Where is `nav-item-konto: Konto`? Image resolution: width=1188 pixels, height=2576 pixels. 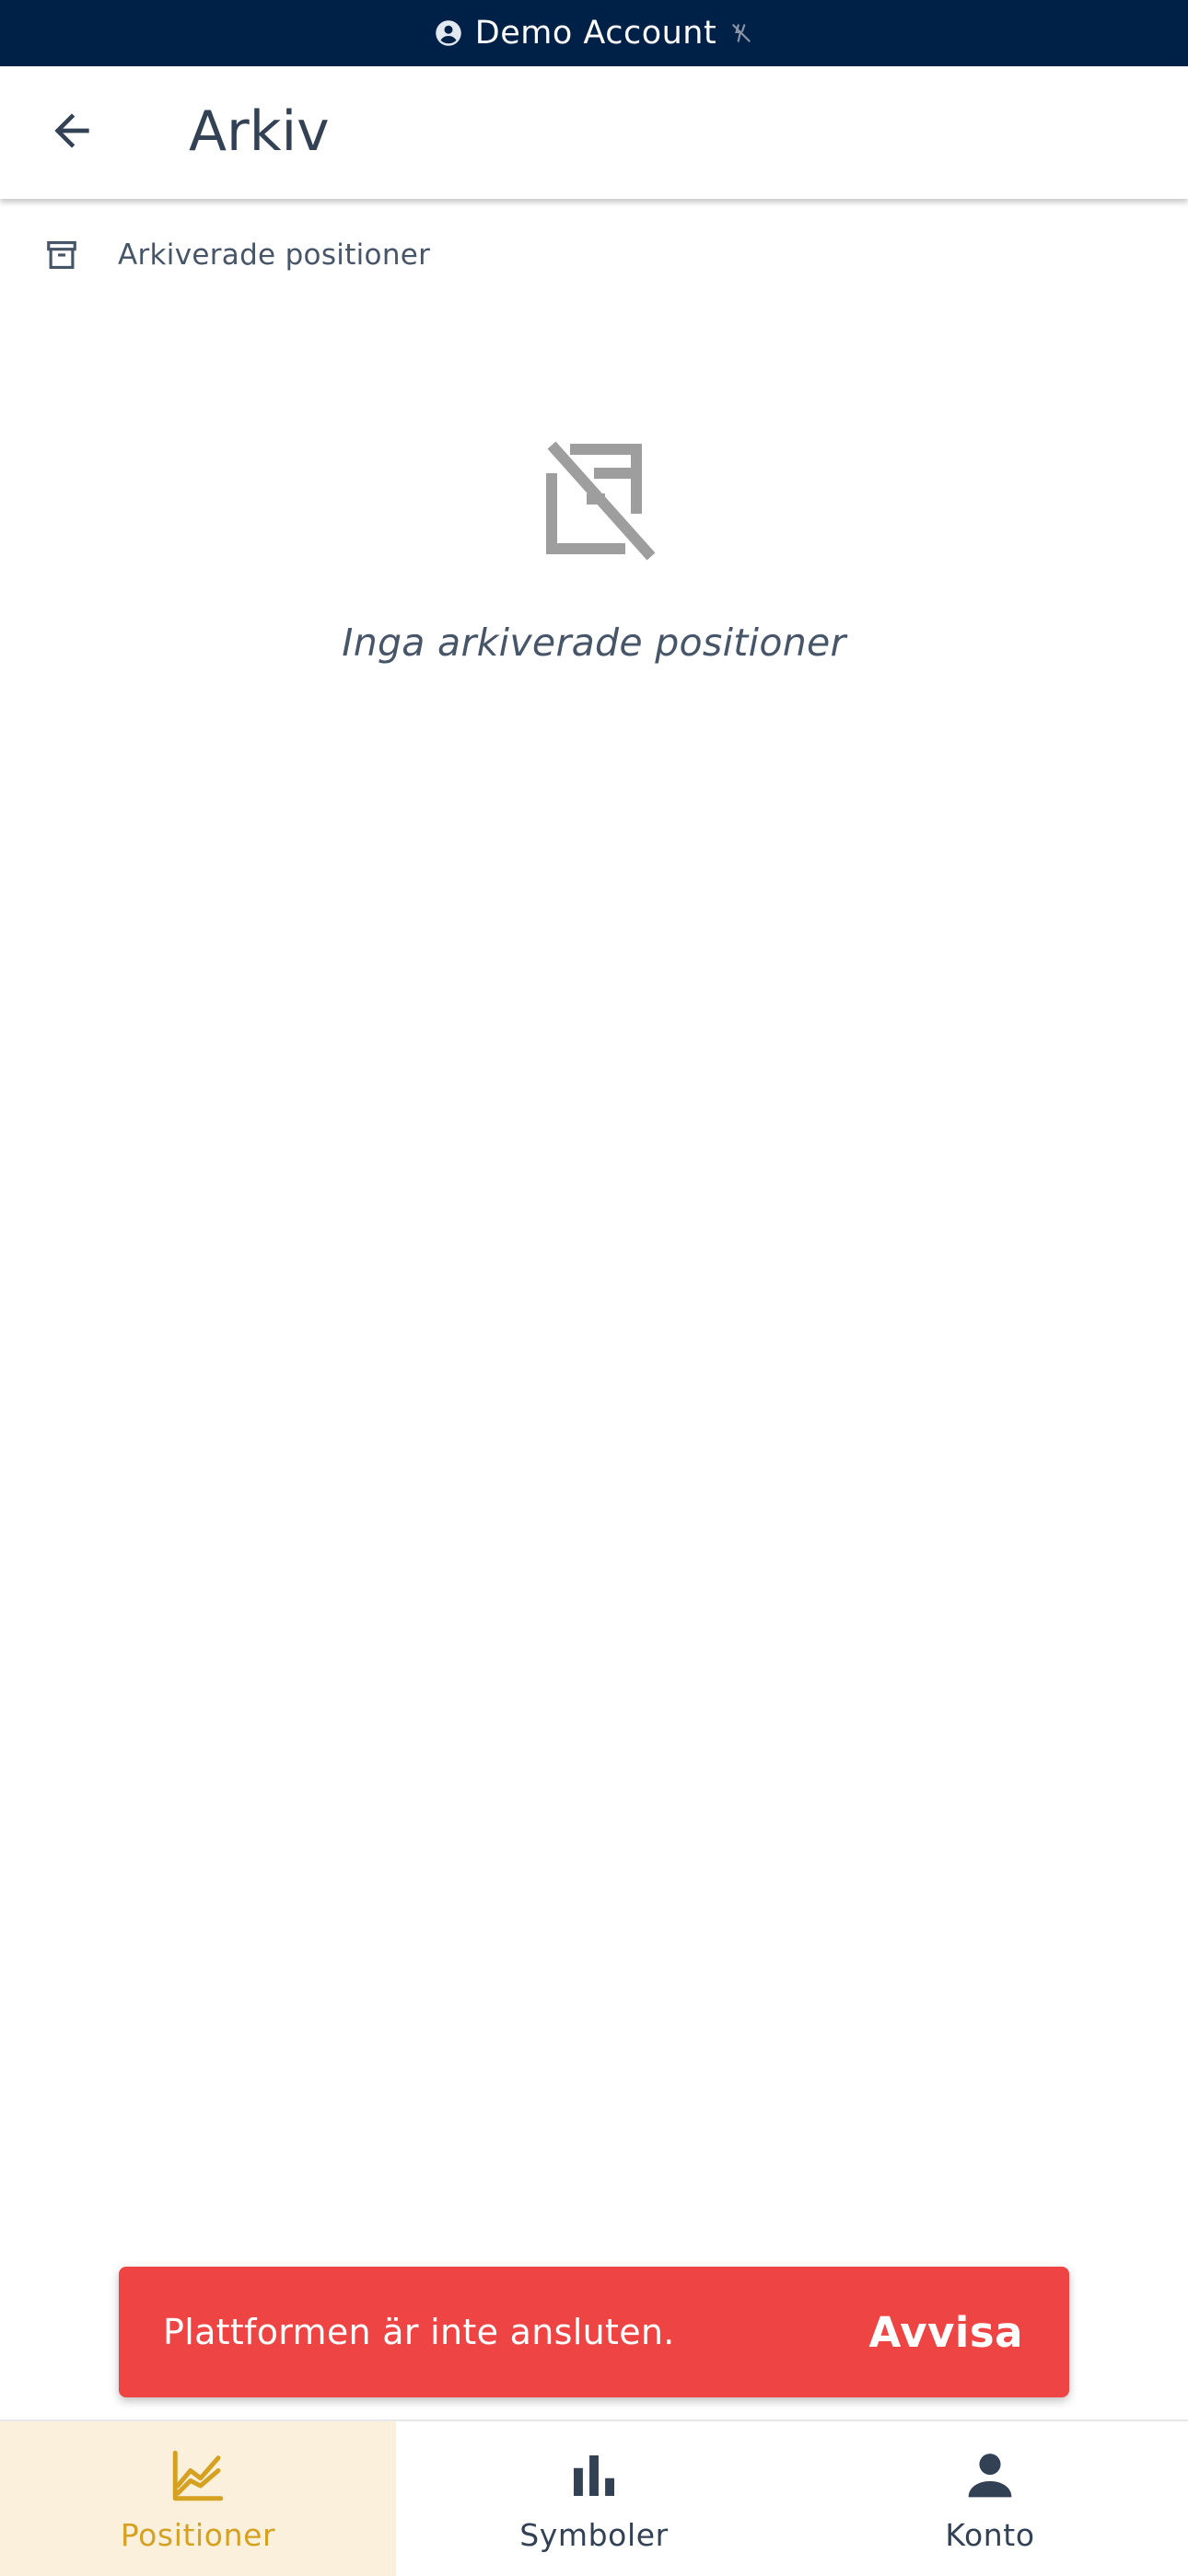
nav-item-konto: Konto is located at coordinates (990, 2498).